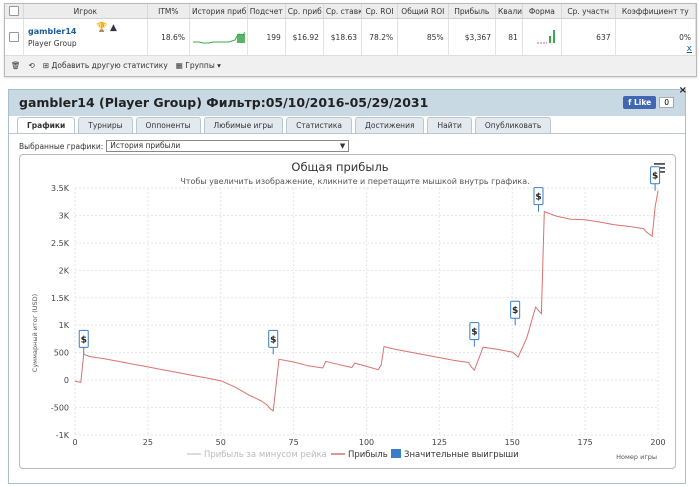 Image resolution: width=700 pixels, height=487 pixels. Describe the element at coordinates (218, 36) in the screenshot. I see `profit-history-sparkline` at that location.